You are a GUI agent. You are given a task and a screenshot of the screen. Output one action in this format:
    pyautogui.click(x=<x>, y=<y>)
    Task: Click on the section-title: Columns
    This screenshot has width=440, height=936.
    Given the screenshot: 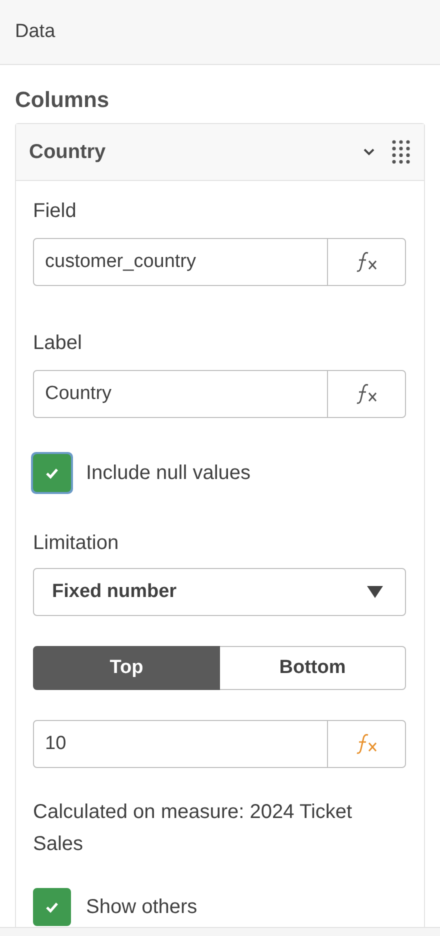 What is the action you would take?
    pyautogui.click(x=62, y=100)
    